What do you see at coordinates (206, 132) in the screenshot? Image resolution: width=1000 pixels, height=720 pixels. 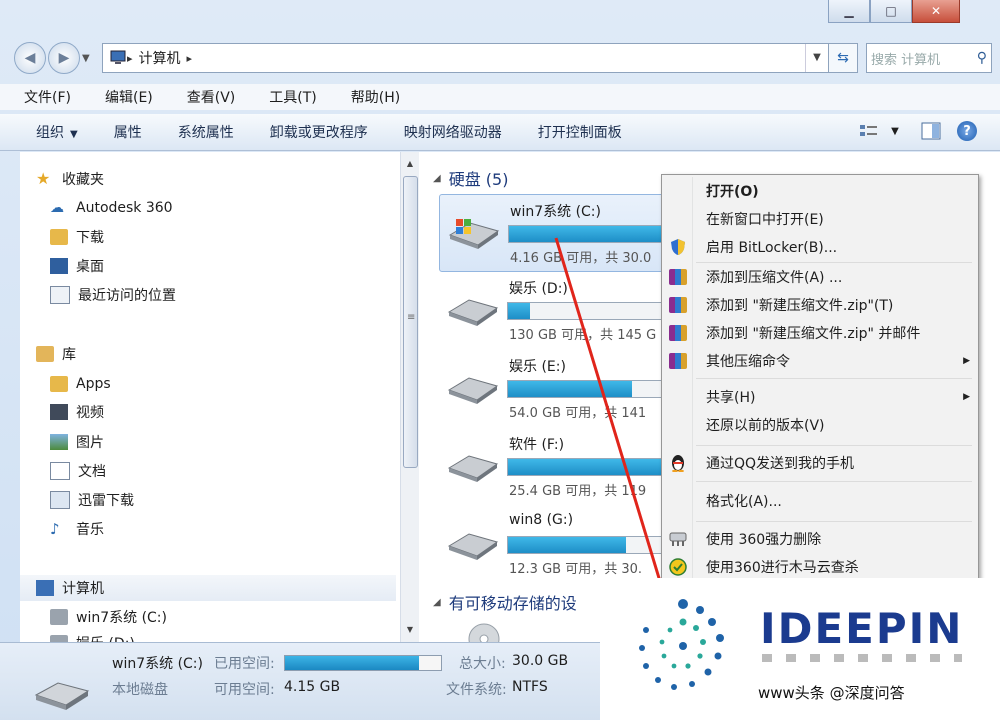 I see `system-properties-button: 系统属性` at bounding box center [206, 132].